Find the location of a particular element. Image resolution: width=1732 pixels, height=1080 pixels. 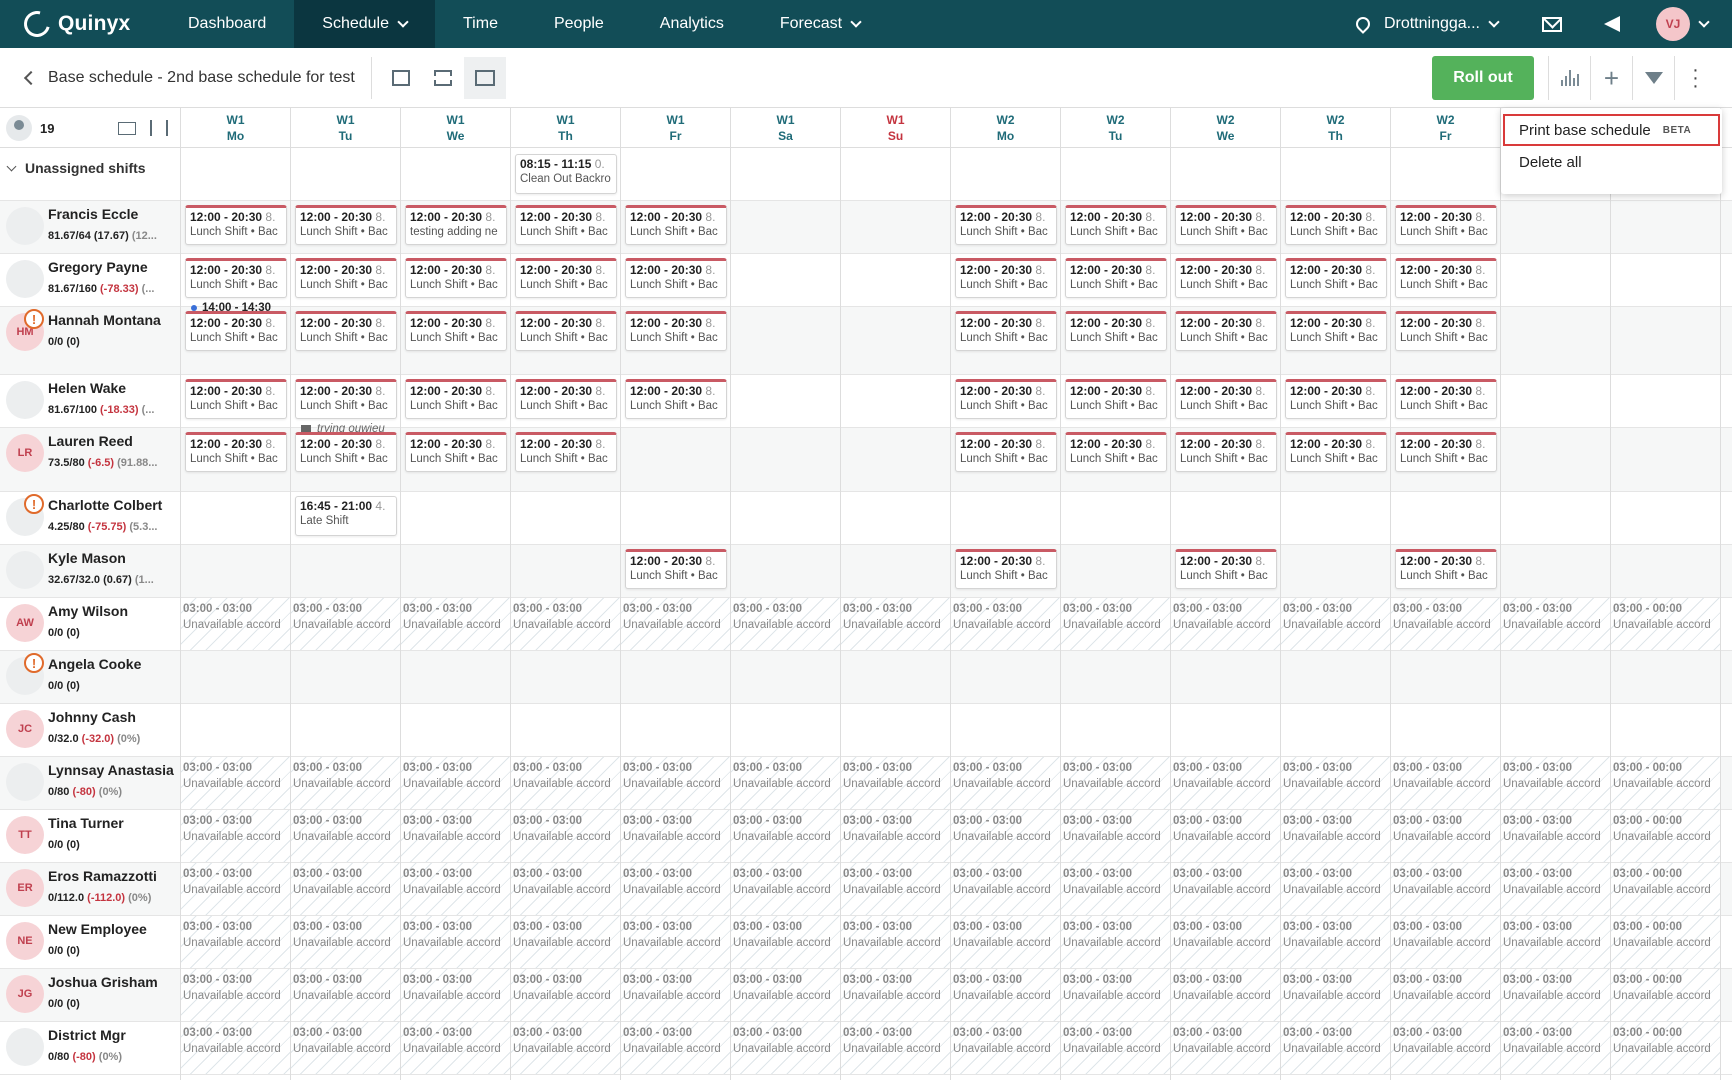

nav-item-forecast: Forecast is located at coordinates (820, 24).